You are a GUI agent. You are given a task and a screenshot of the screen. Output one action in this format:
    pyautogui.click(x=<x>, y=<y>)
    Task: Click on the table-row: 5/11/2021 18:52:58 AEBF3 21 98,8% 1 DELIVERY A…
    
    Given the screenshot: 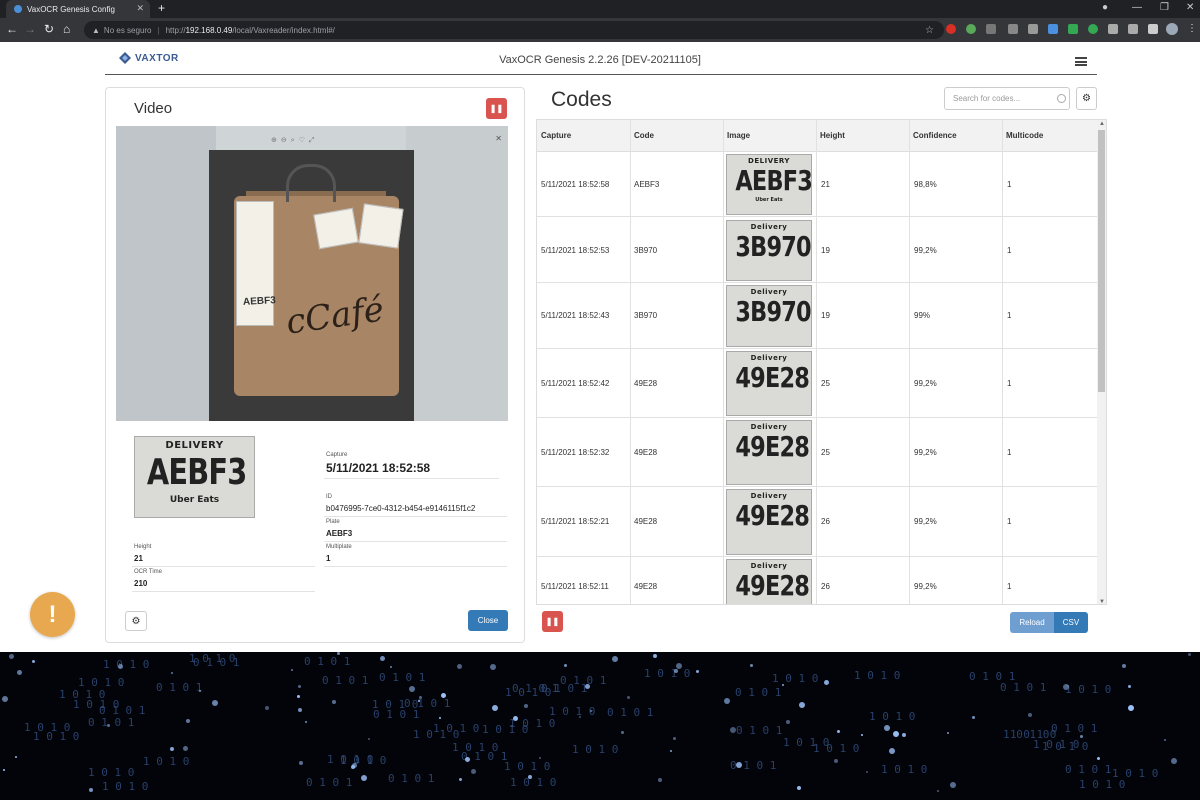 What is the action you would take?
    pyautogui.click(x=817, y=184)
    